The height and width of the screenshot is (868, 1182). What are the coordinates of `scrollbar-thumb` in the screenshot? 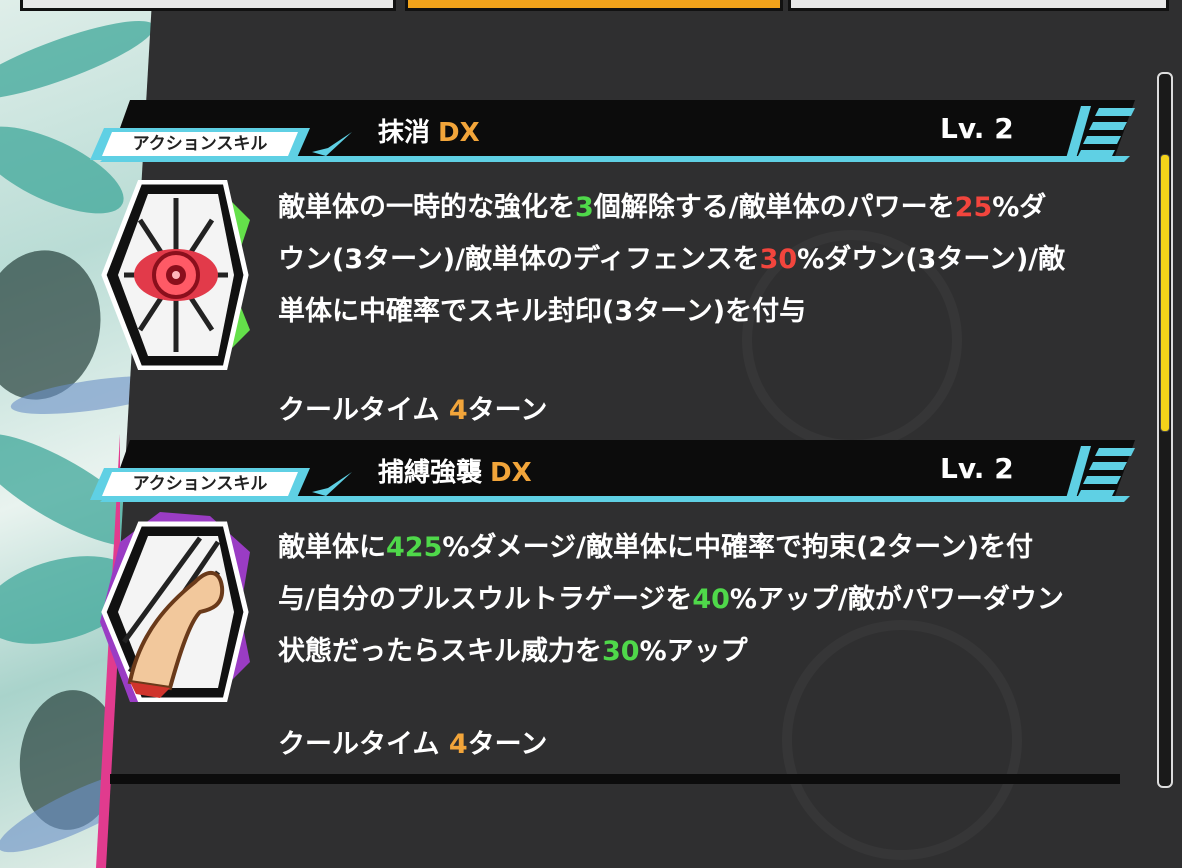 It's located at (1165, 293).